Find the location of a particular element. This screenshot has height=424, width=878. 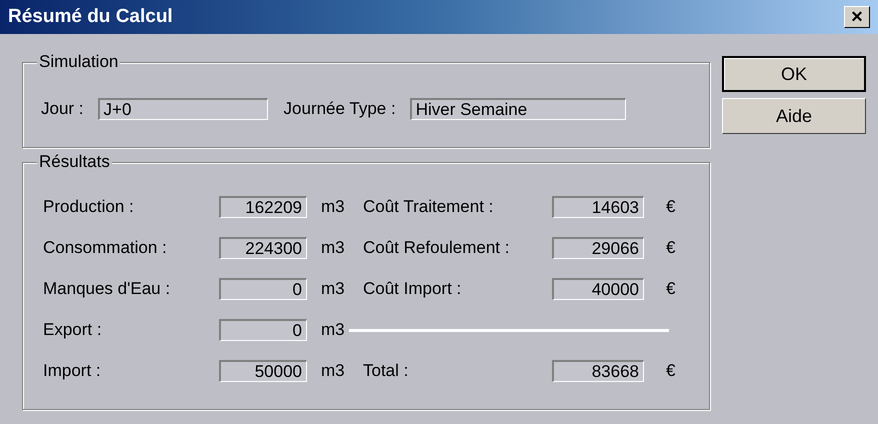

dialog-button: OK is located at coordinates (794, 74).